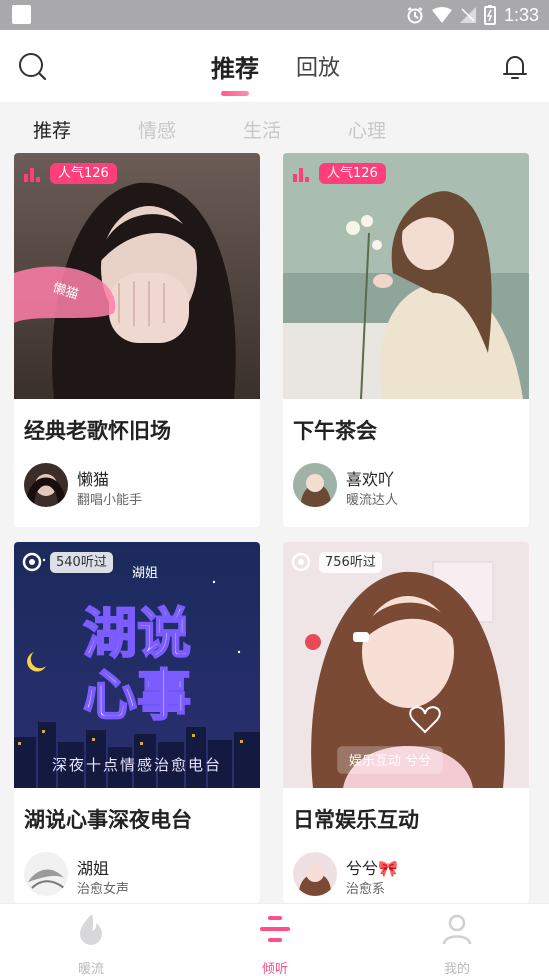 This screenshot has width=549, height=976. I want to click on room-title: 湖说心事深夜电台, so click(108, 820).